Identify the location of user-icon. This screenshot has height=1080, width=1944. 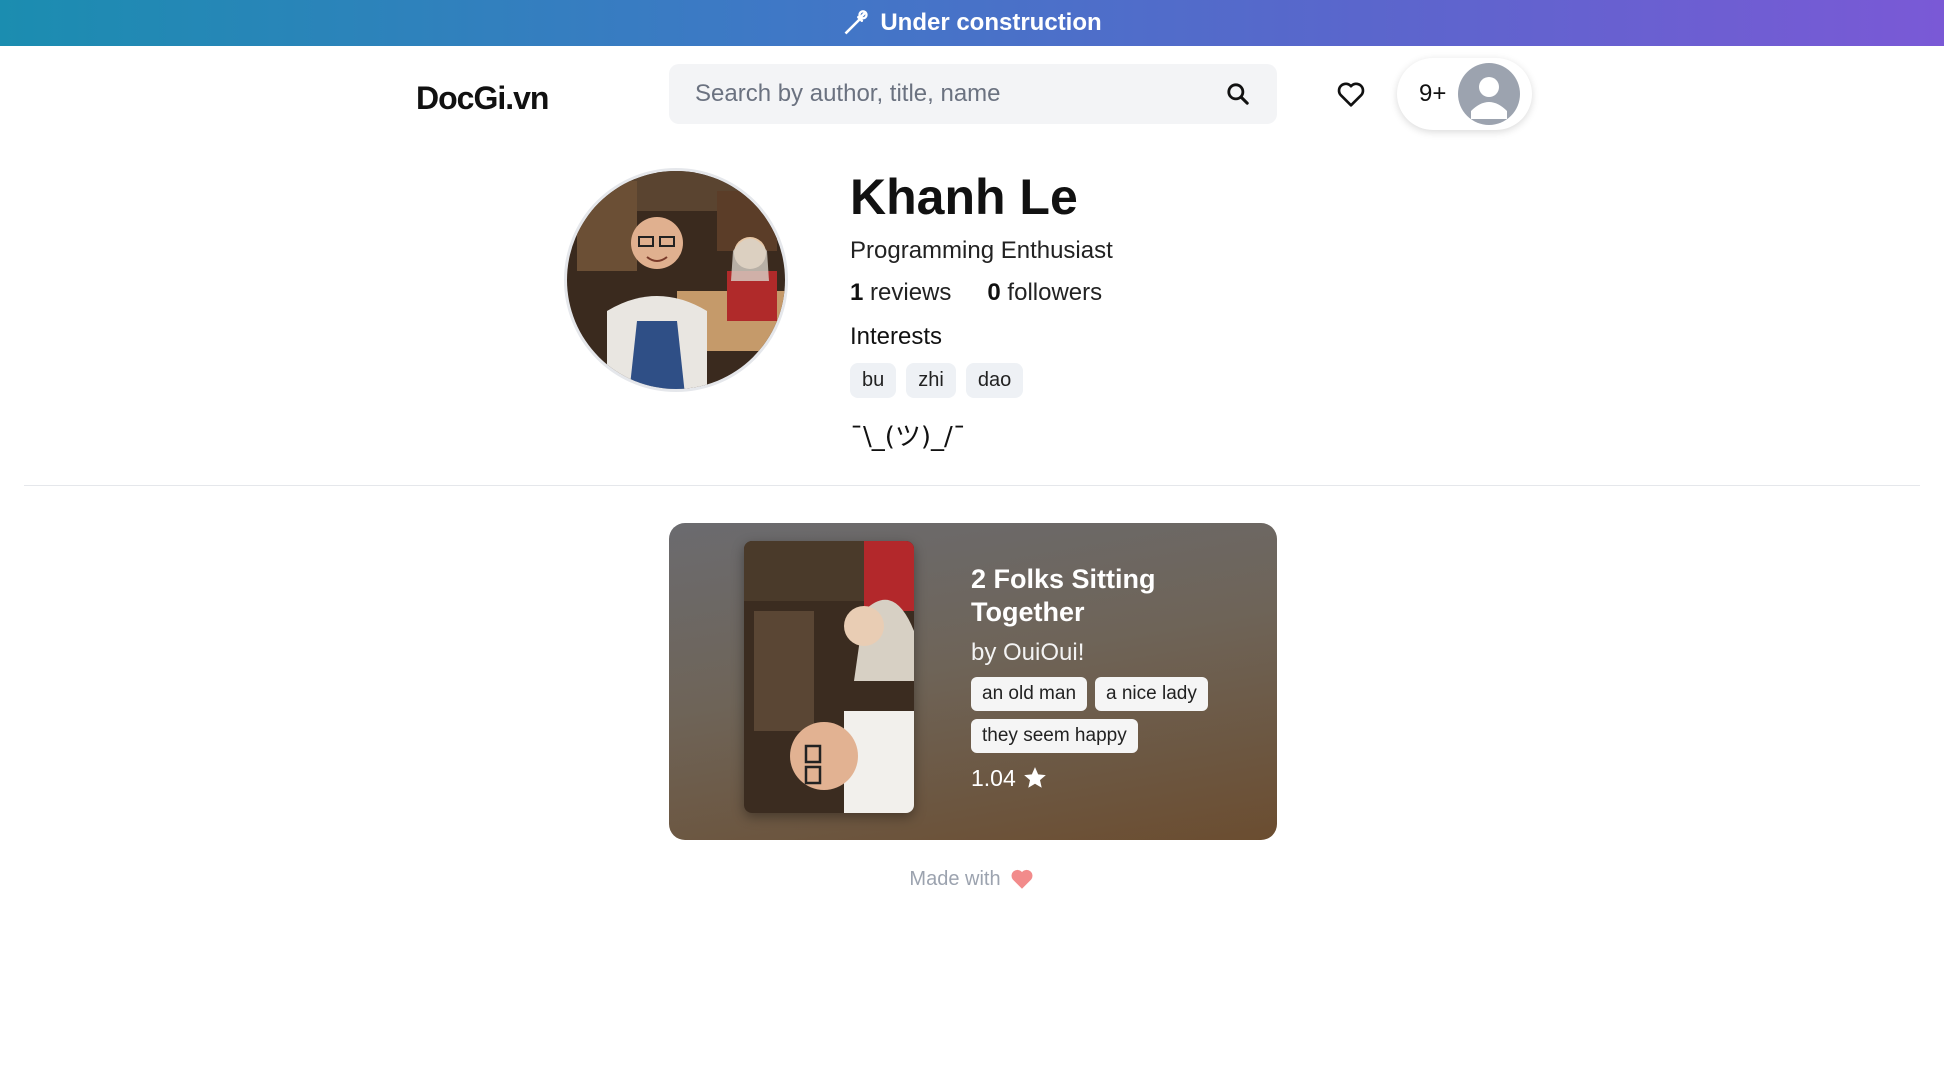
(1489, 94).